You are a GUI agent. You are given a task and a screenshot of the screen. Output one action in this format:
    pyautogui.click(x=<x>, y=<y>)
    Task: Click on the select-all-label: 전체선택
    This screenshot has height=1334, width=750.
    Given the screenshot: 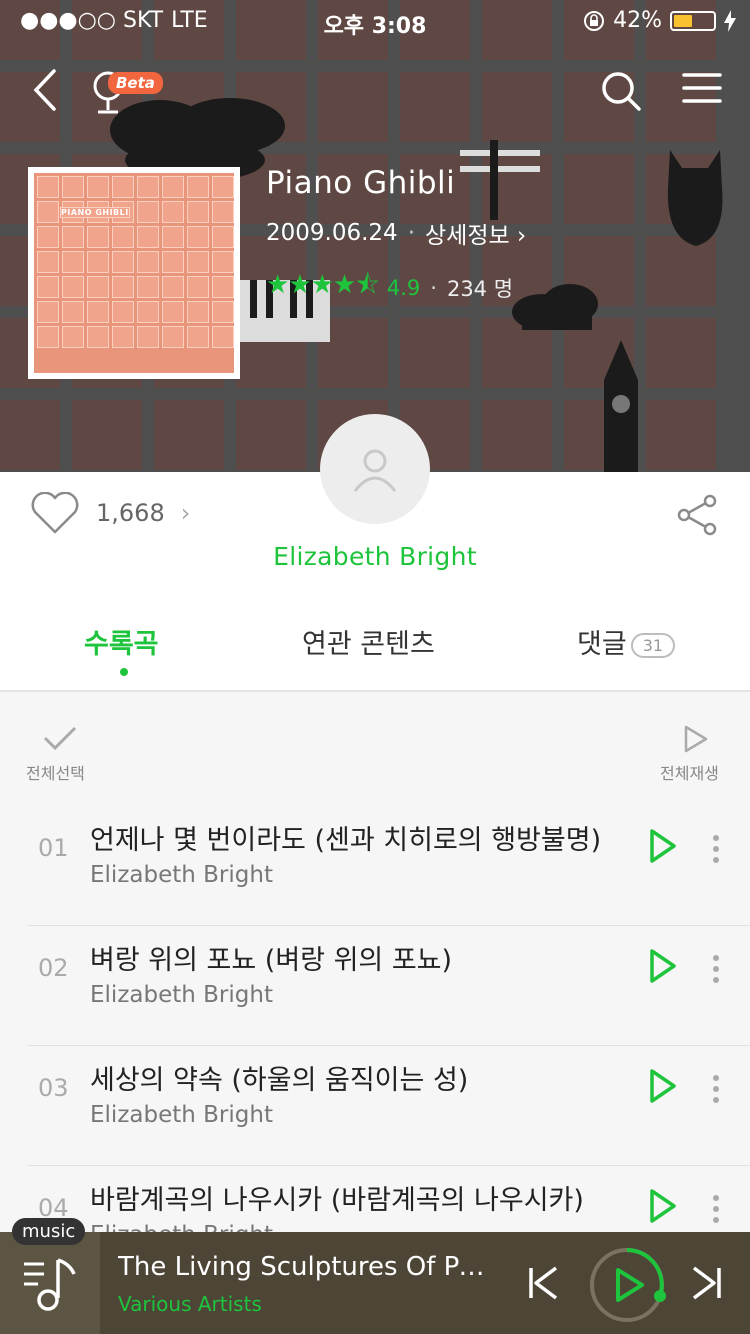 What is the action you would take?
    pyautogui.click(x=55, y=772)
    